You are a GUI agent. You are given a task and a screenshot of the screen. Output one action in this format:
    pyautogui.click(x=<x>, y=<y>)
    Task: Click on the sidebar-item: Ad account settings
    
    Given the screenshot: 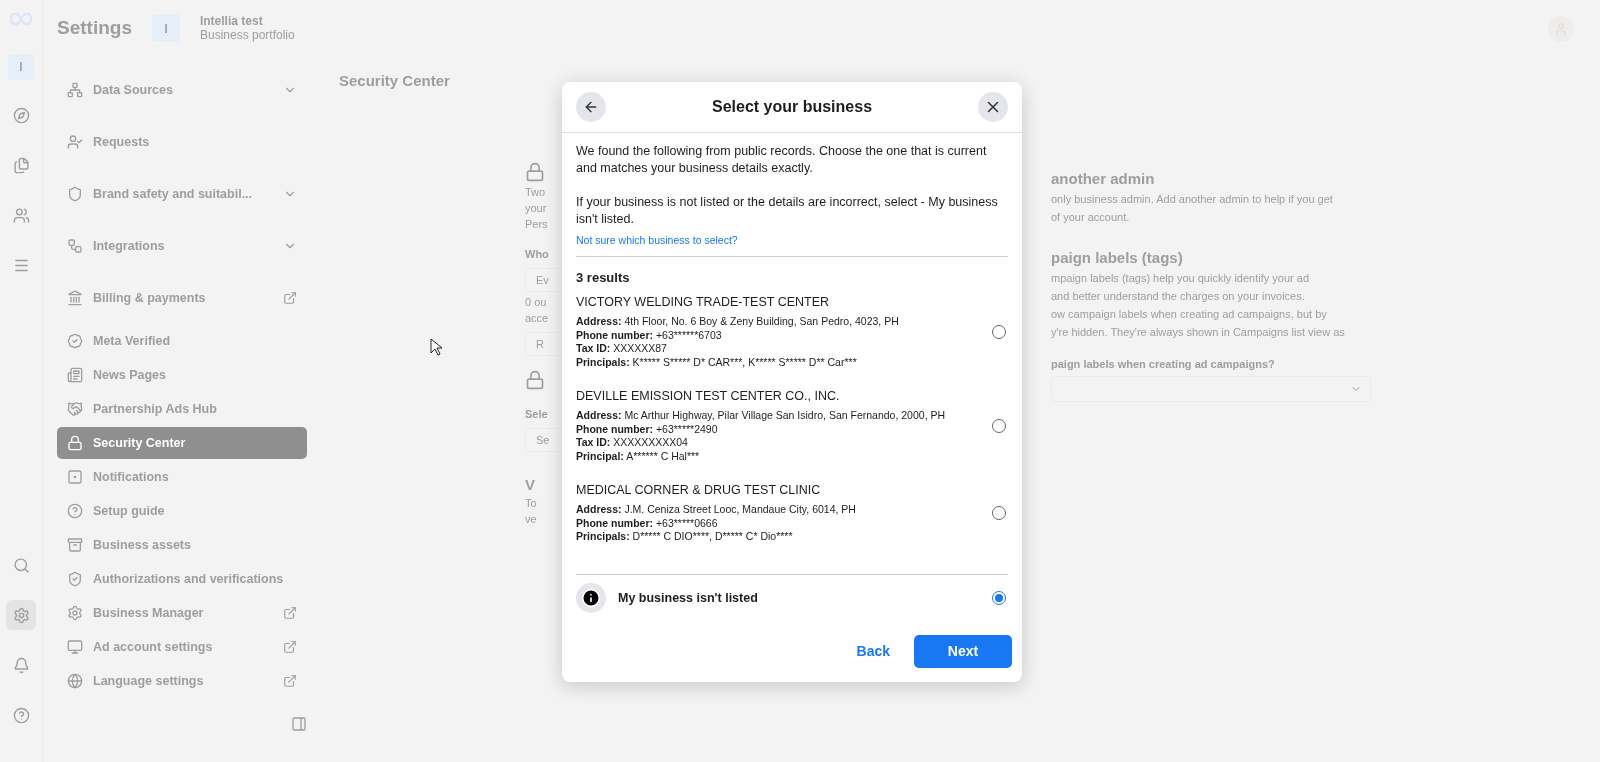 What is the action you would take?
    pyautogui.click(x=182, y=647)
    